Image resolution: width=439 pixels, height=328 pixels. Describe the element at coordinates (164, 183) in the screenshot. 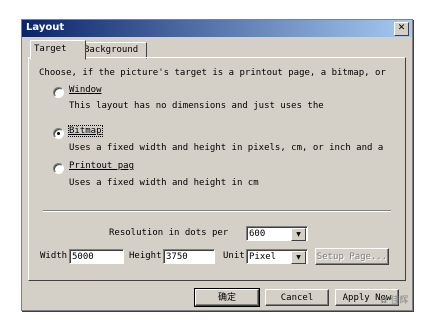

I see `option-printout-description: Uses a fixed width and height in cm` at that location.